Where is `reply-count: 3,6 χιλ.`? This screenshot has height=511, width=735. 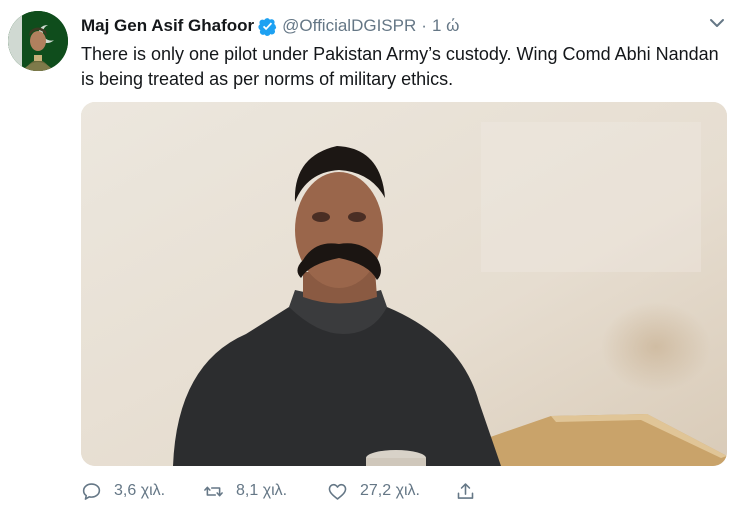 reply-count: 3,6 χιλ. is located at coordinates (140, 490).